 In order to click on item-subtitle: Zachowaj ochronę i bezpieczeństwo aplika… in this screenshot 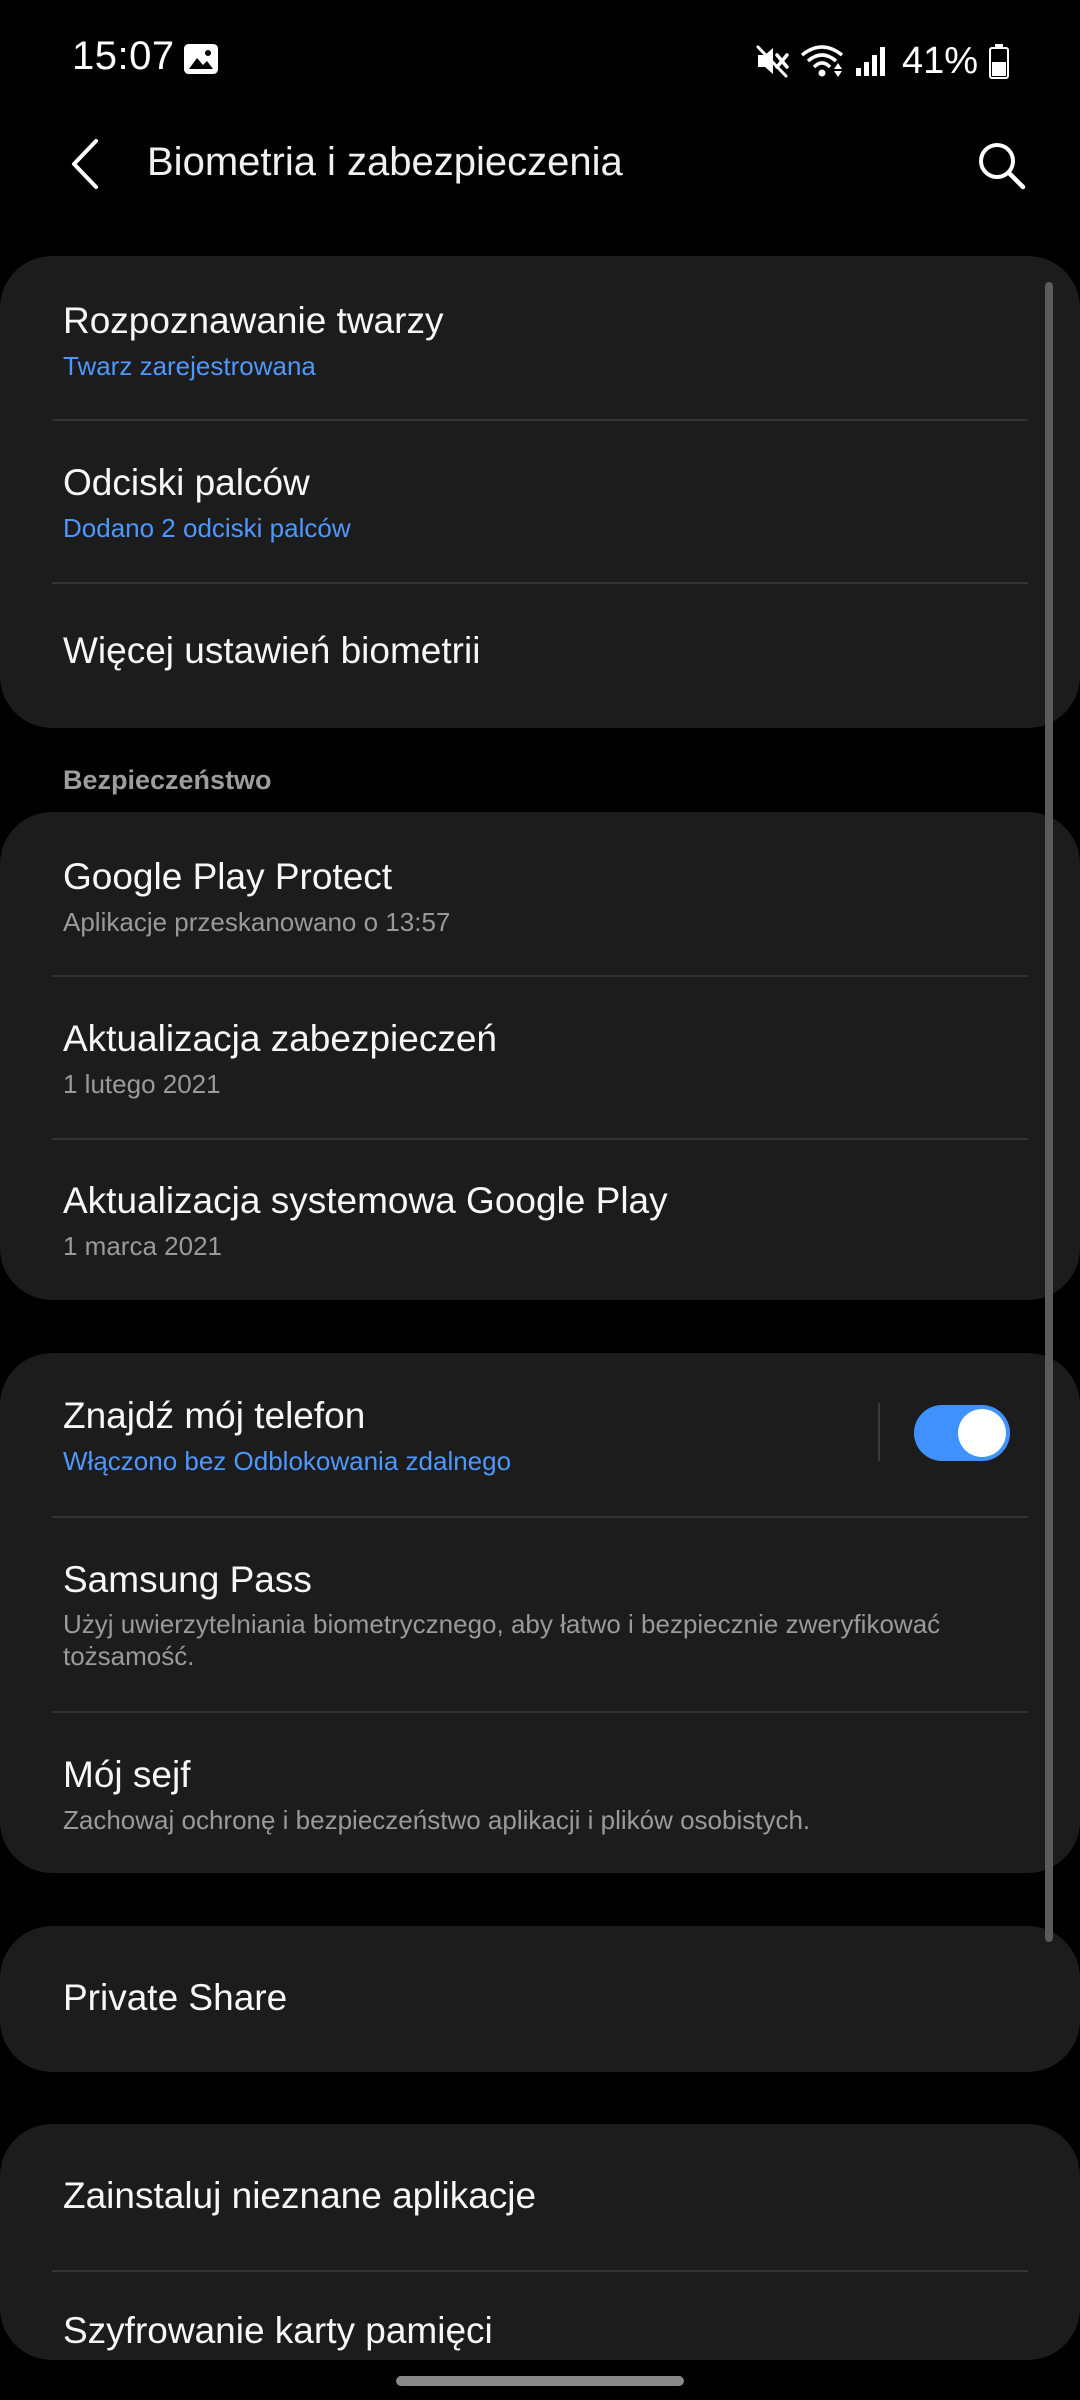, I will do `click(437, 1820)`.